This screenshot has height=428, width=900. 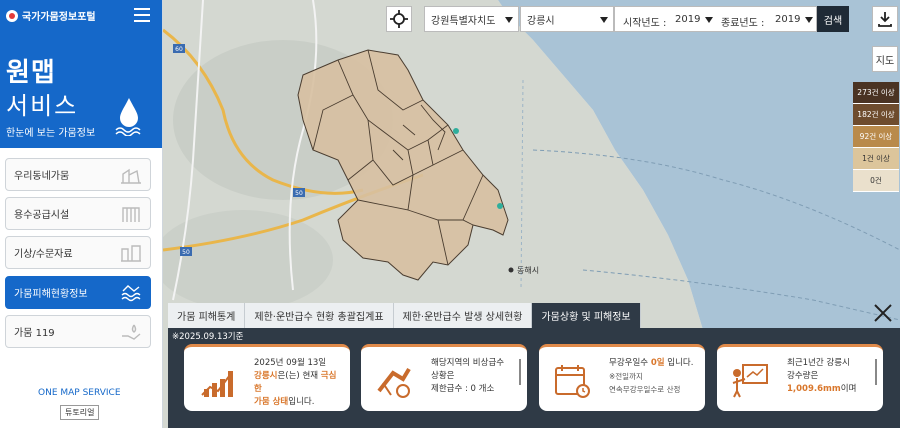 What do you see at coordinates (42, 176) in the screenshot?
I see `nav-item-label: 우리동네가뭄` at bounding box center [42, 176].